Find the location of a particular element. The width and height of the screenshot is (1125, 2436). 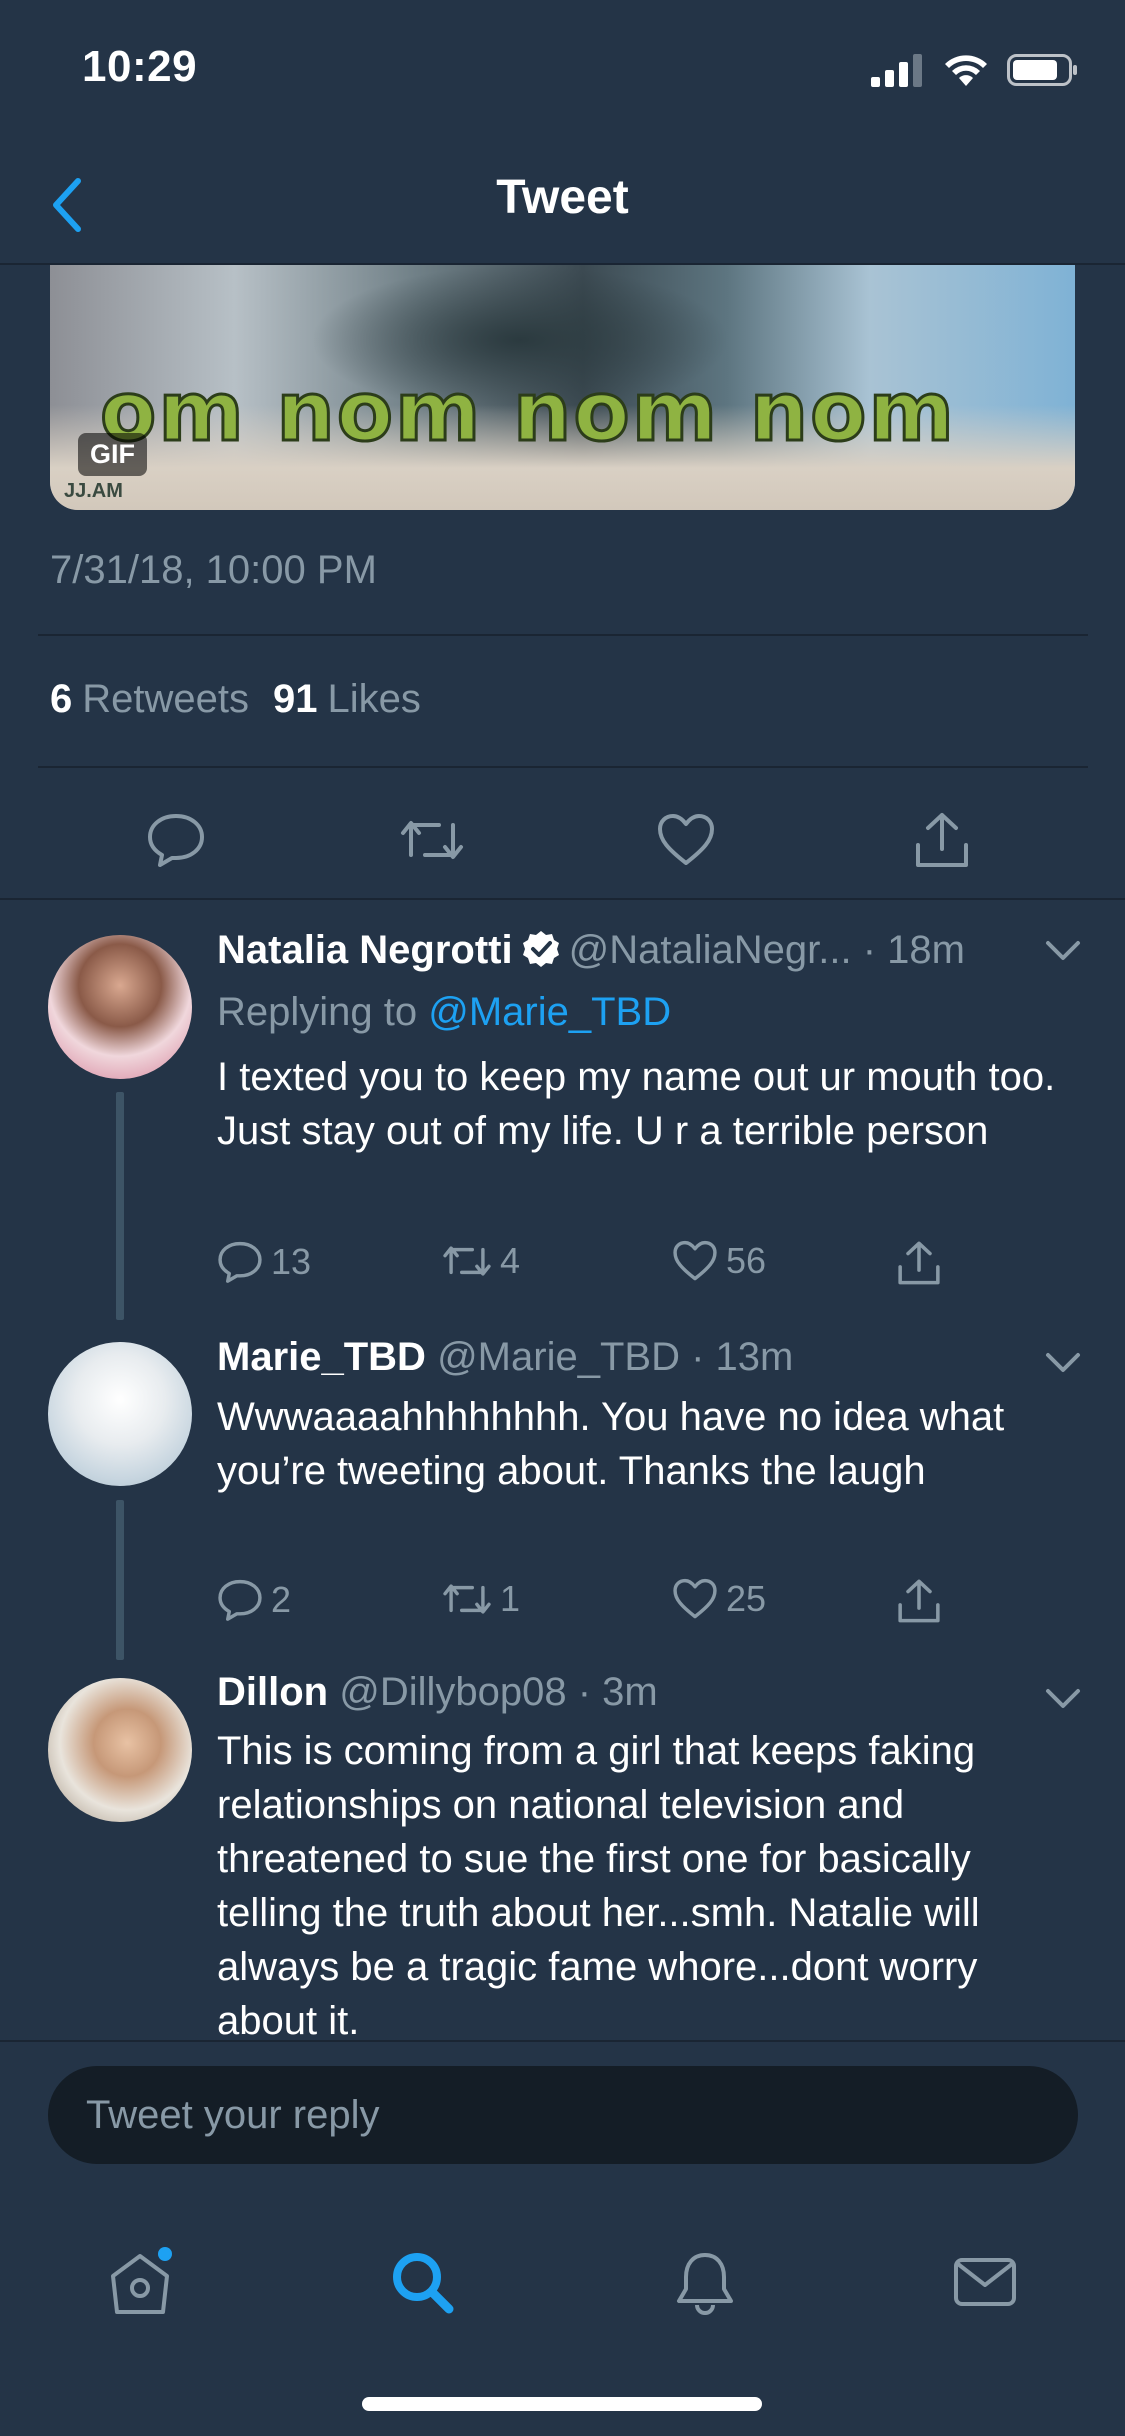

home-indicator is located at coordinates (562, 2404).